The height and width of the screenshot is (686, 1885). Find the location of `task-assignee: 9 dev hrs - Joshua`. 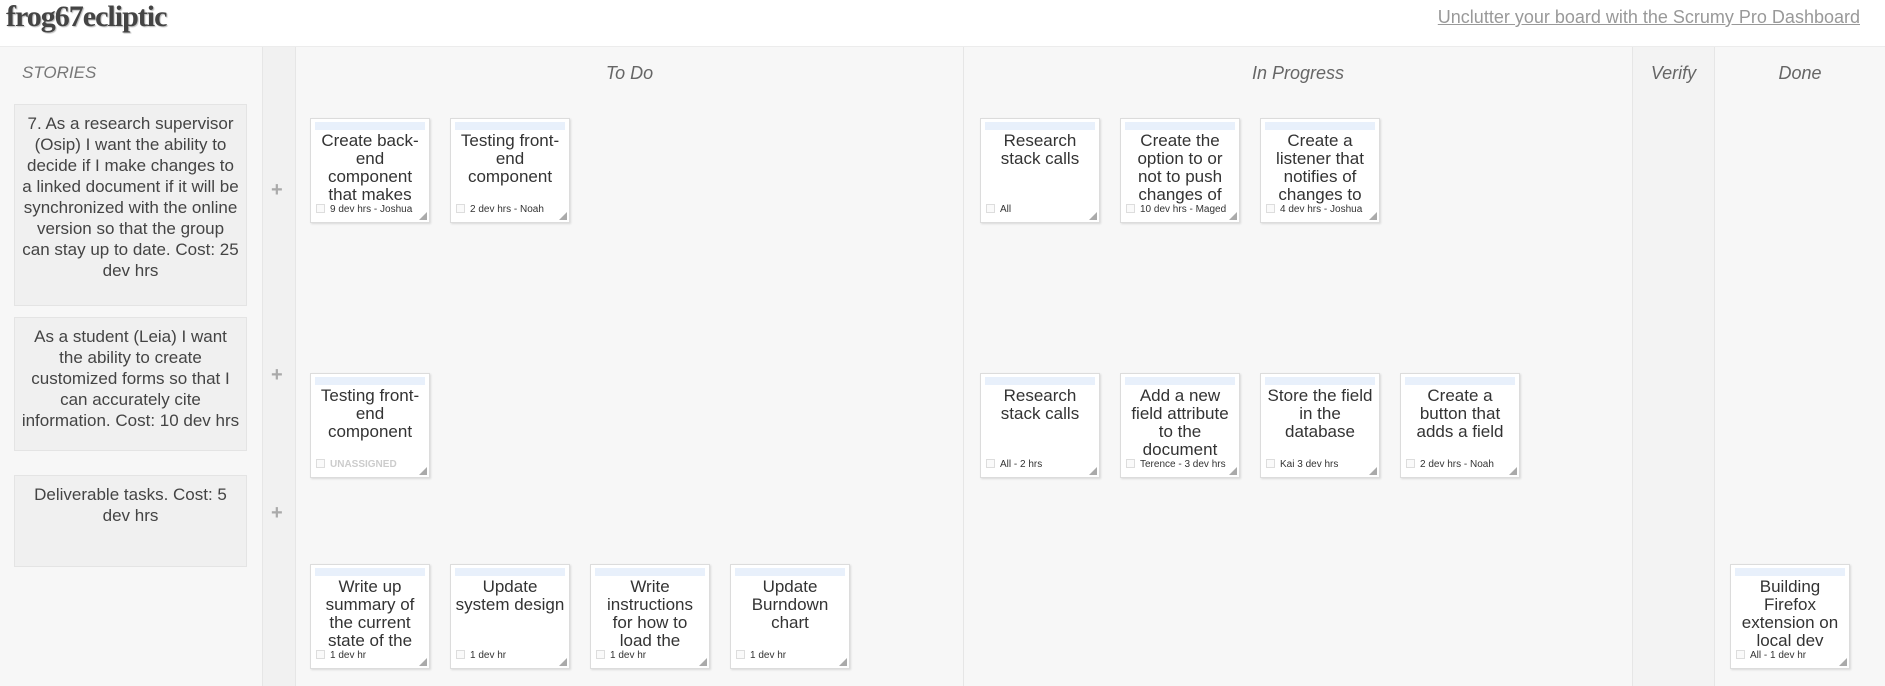

task-assignee: 9 dev hrs - Joshua is located at coordinates (373, 210).